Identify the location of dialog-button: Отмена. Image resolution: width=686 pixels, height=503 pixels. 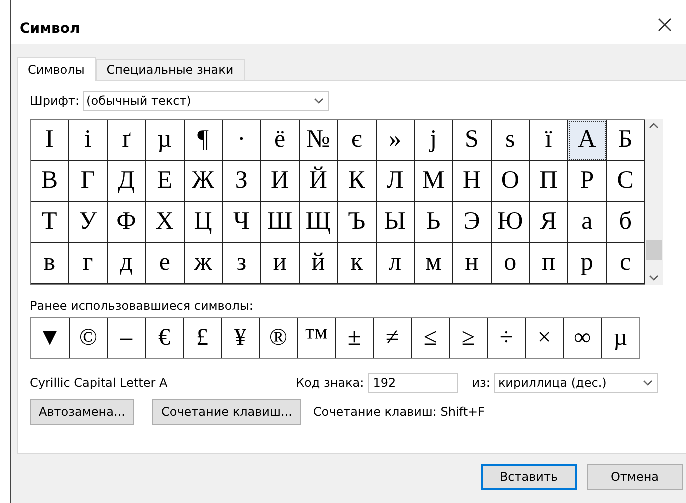
(635, 477).